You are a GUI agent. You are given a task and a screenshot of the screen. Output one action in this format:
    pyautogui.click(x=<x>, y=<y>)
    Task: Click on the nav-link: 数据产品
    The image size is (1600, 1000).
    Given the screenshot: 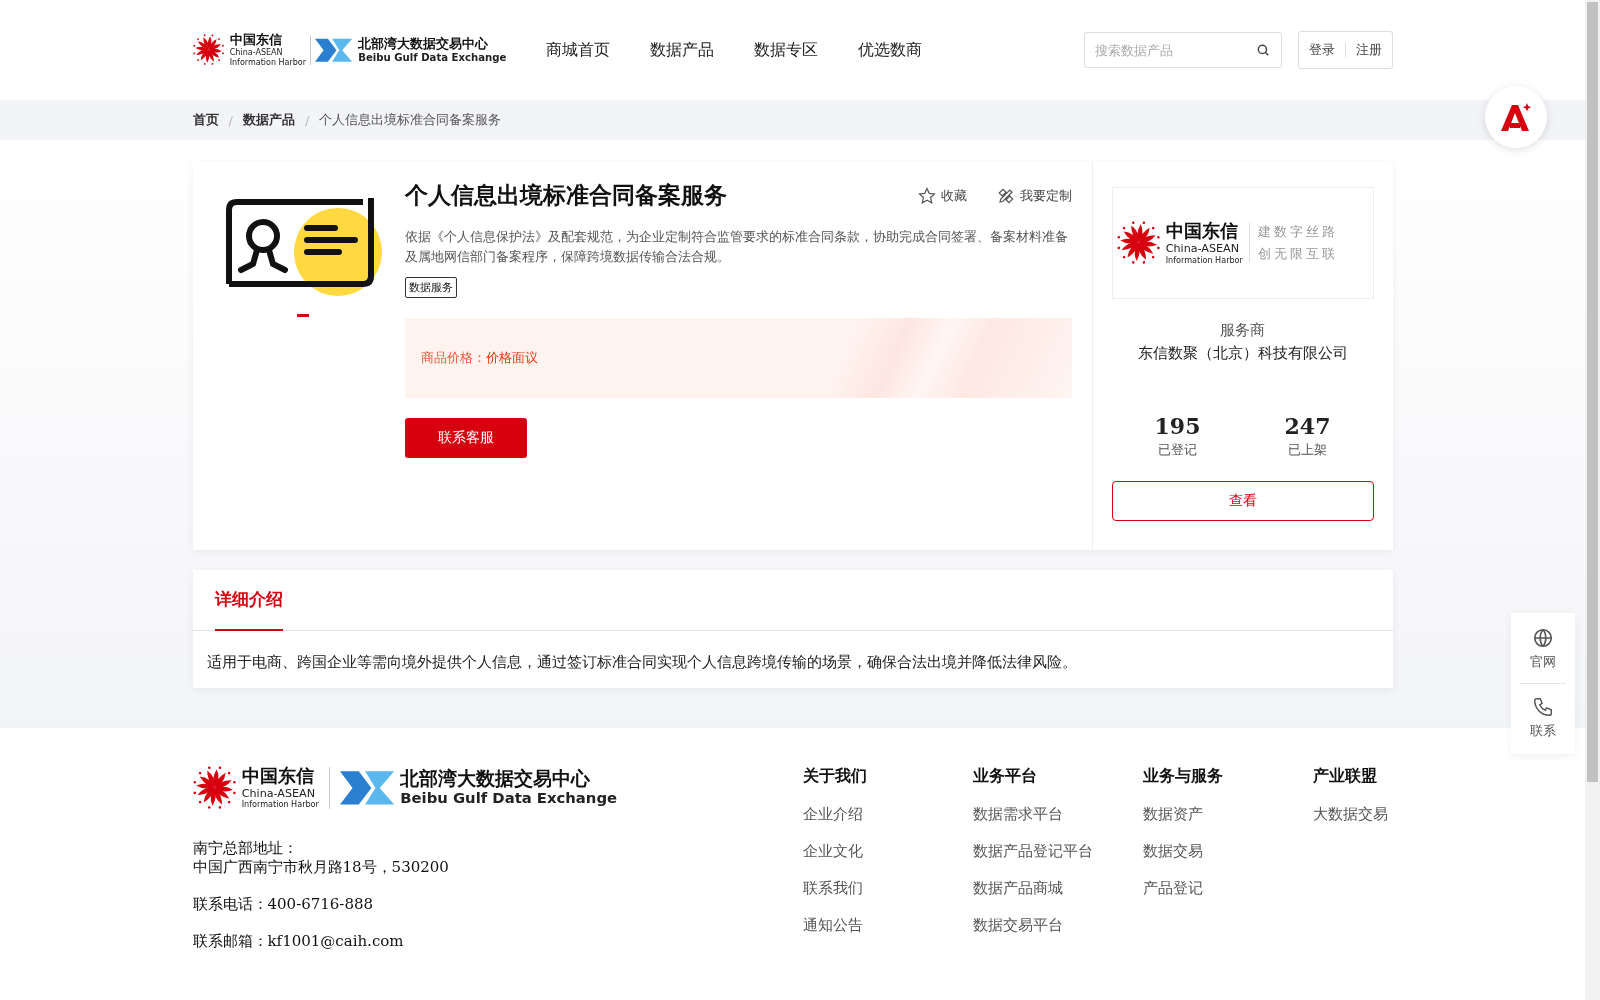 What is the action you would take?
    pyautogui.click(x=682, y=50)
    